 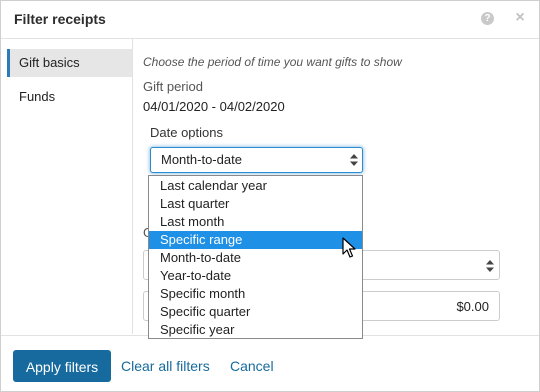 I want to click on cancel-link: Cancel, so click(x=252, y=366).